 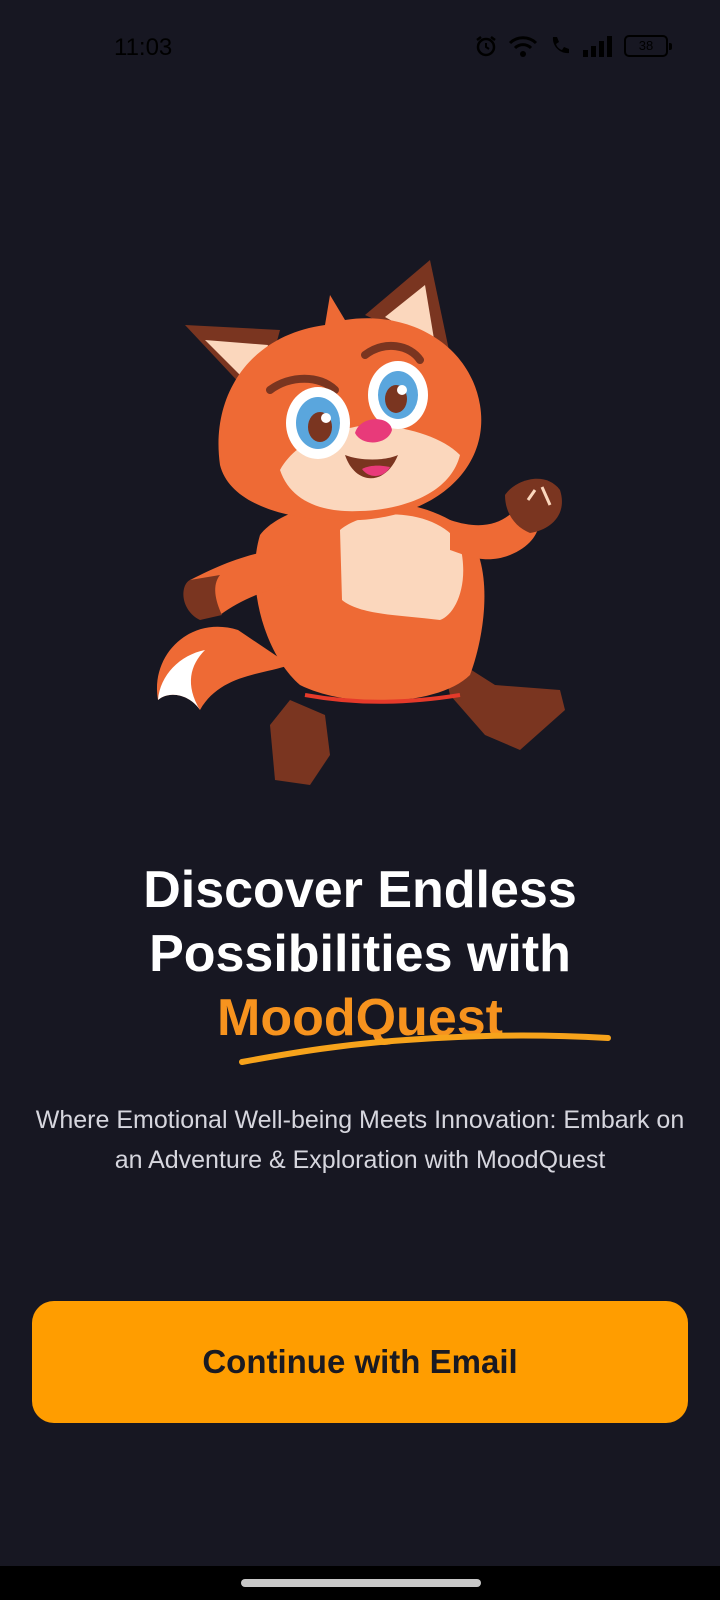 What do you see at coordinates (360, 48) in the screenshot?
I see `status-bar: 11:03 38` at bounding box center [360, 48].